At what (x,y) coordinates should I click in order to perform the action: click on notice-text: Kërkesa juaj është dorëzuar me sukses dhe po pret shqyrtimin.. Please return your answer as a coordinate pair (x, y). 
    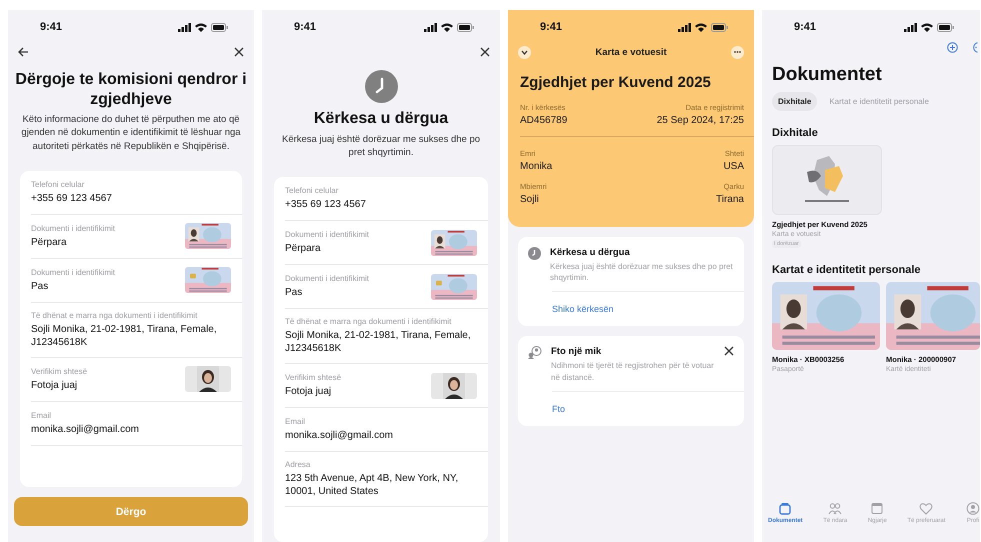
    Looking at the image, I should click on (642, 272).